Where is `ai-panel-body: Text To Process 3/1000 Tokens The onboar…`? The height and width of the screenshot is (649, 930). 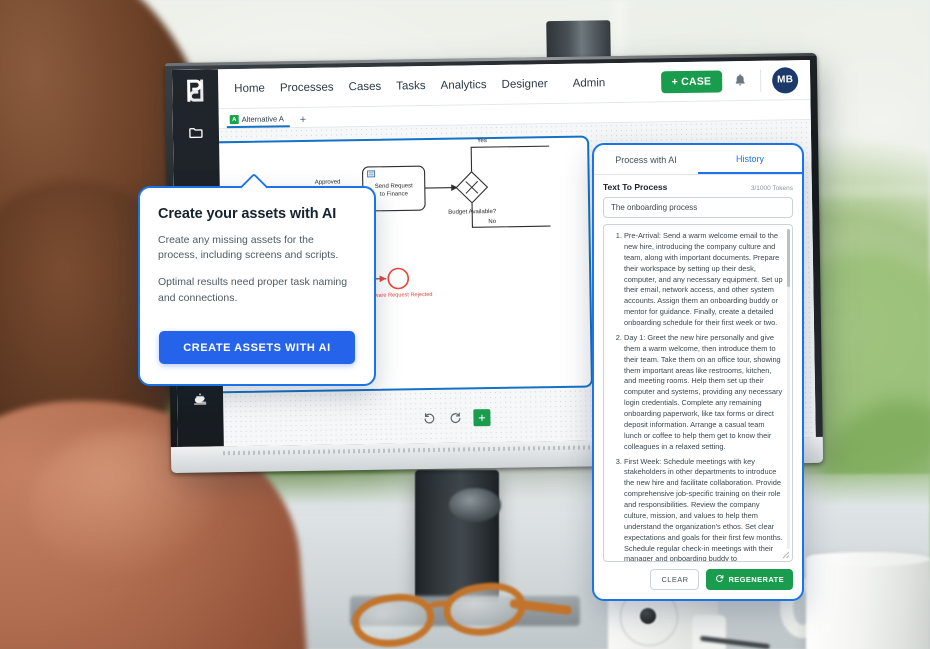
ai-panel-body: Text To Process 3/1000 Tokens The onboar… is located at coordinates (698, 368).